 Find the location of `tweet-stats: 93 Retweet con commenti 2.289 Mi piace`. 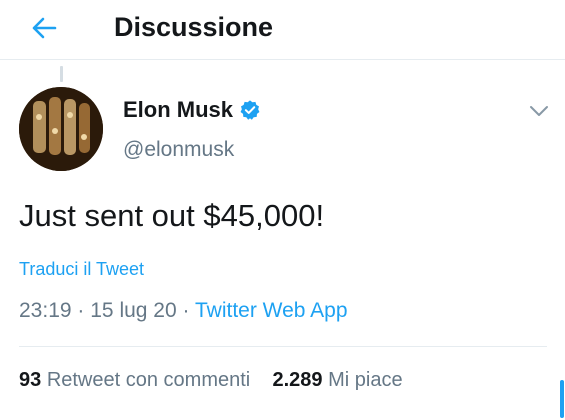

tweet-stats: 93 Retweet con commenti 2.289 Mi piace is located at coordinates (211, 380).